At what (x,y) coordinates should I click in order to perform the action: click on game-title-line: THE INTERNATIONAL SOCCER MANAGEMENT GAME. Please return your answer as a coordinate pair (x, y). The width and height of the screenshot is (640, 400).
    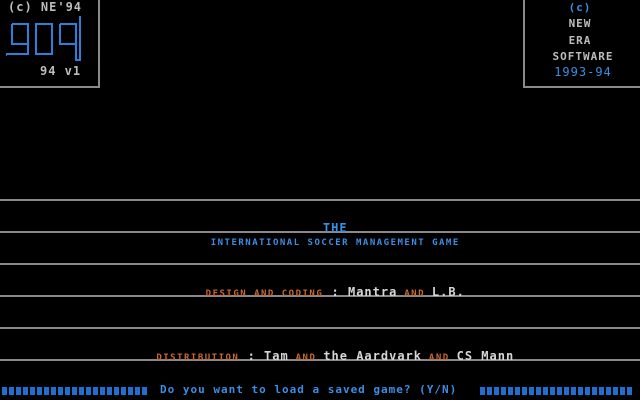
    Looking at the image, I should click on (320, 234).